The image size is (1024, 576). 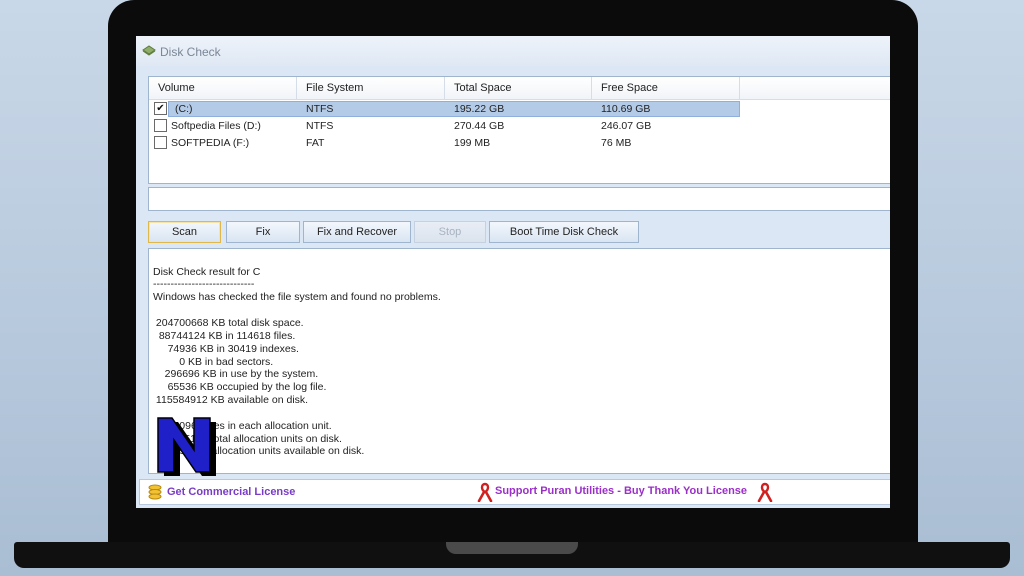 I want to click on coins-icon, so click(x=155, y=492).